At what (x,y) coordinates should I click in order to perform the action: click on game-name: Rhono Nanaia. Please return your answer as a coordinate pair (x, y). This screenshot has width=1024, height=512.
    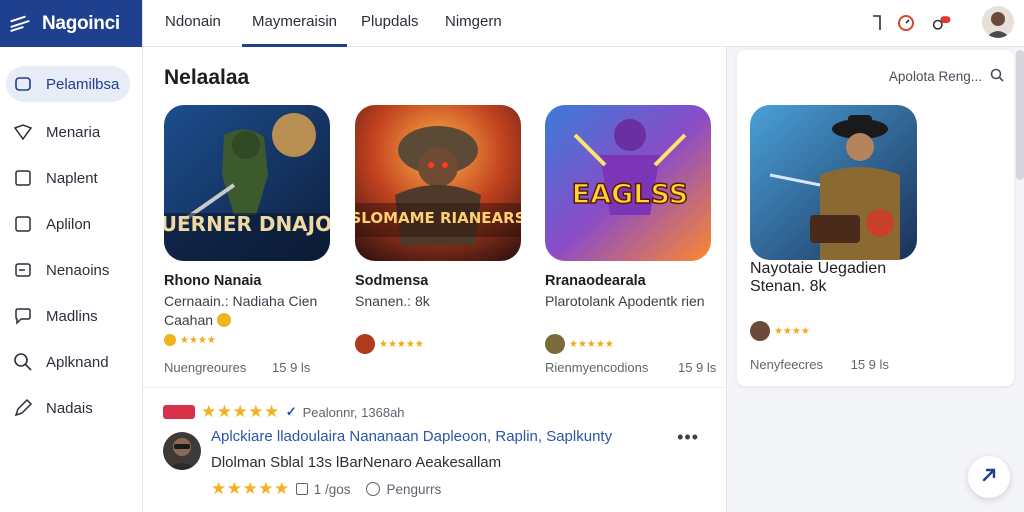
    Looking at the image, I should click on (213, 281).